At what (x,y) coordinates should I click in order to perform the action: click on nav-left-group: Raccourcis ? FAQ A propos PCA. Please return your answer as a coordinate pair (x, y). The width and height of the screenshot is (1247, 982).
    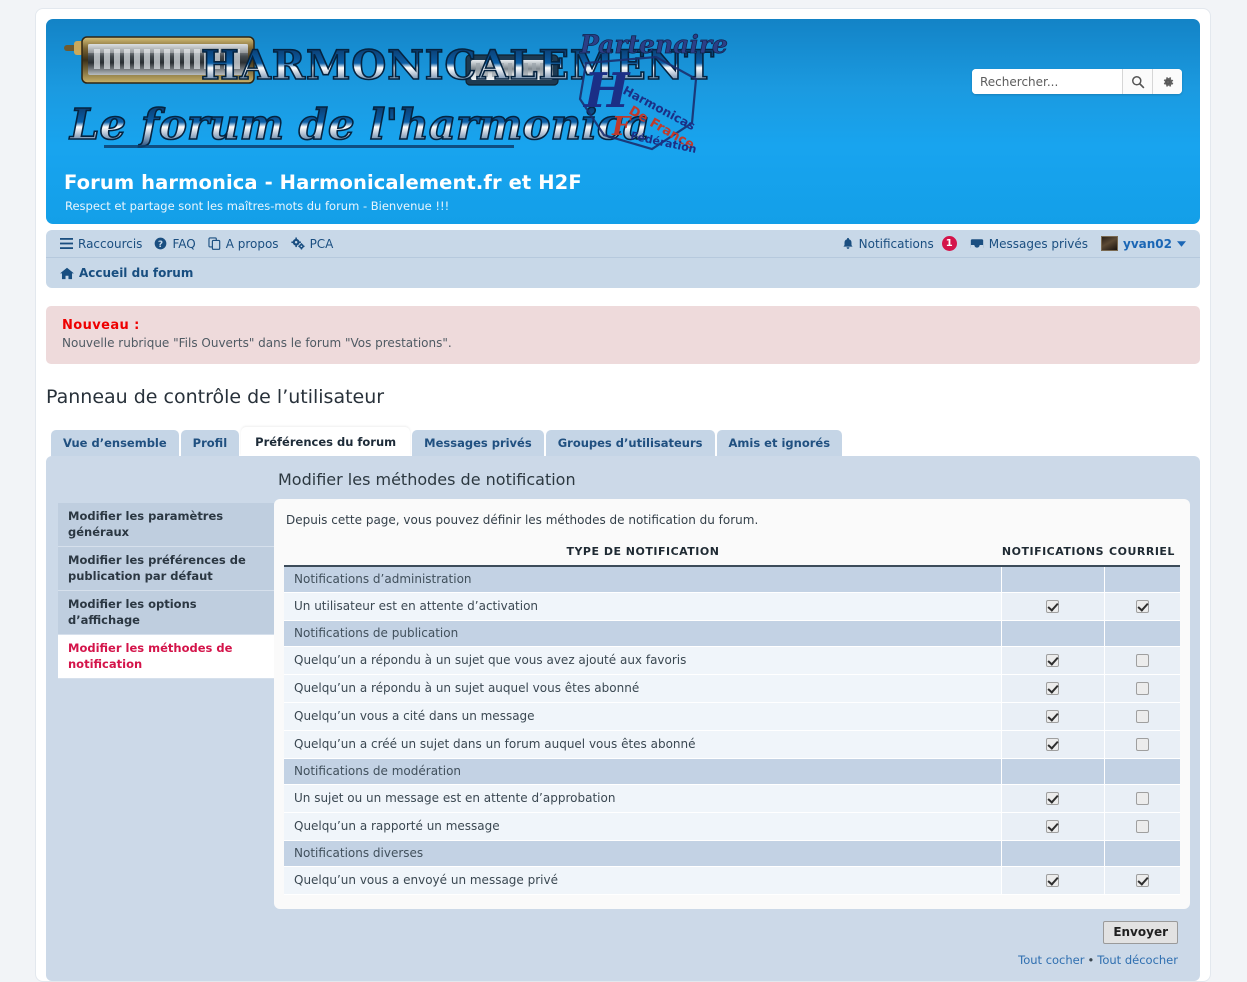
    Looking at the image, I should click on (196, 244).